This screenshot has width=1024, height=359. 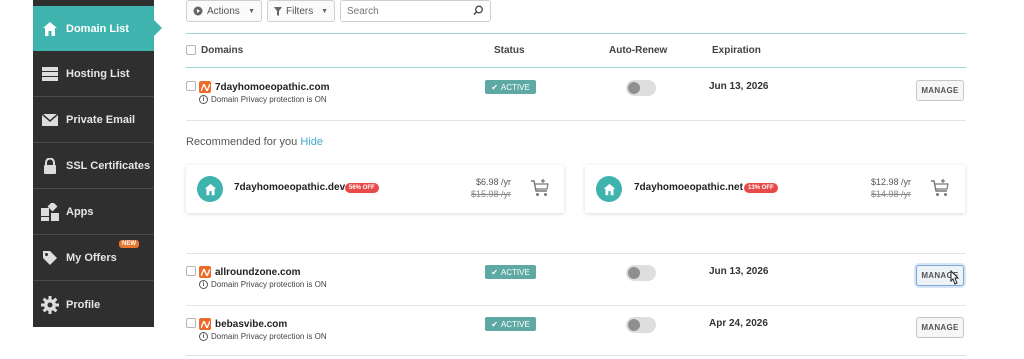 What do you see at coordinates (198, 11) in the screenshot?
I see `play-icon` at bounding box center [198, 11].